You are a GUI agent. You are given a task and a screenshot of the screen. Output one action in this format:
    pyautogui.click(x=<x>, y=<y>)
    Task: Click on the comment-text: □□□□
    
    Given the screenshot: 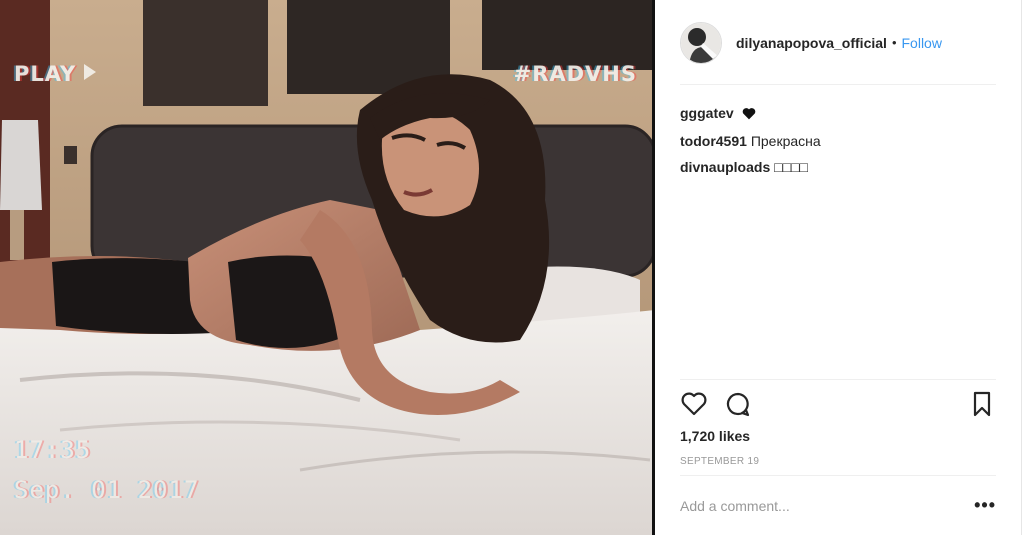 What is the action you would take?
    pyautogui.click(x=791, y=167)
    